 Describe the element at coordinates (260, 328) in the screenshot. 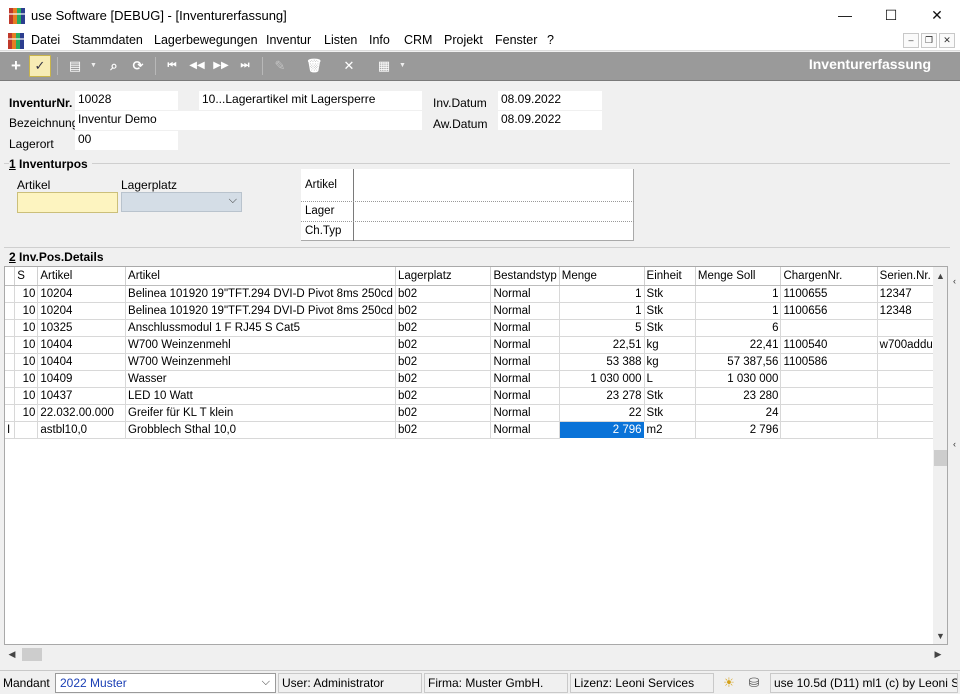

I see `table-cell-name: Anschlussmodul 1 F RJ45 S Cat5` at that location.